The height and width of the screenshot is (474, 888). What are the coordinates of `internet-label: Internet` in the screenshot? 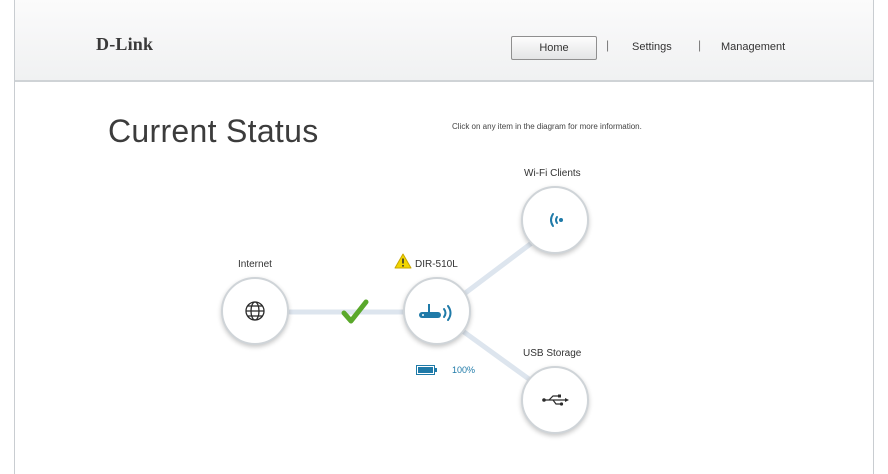 It's located at (255, 264).